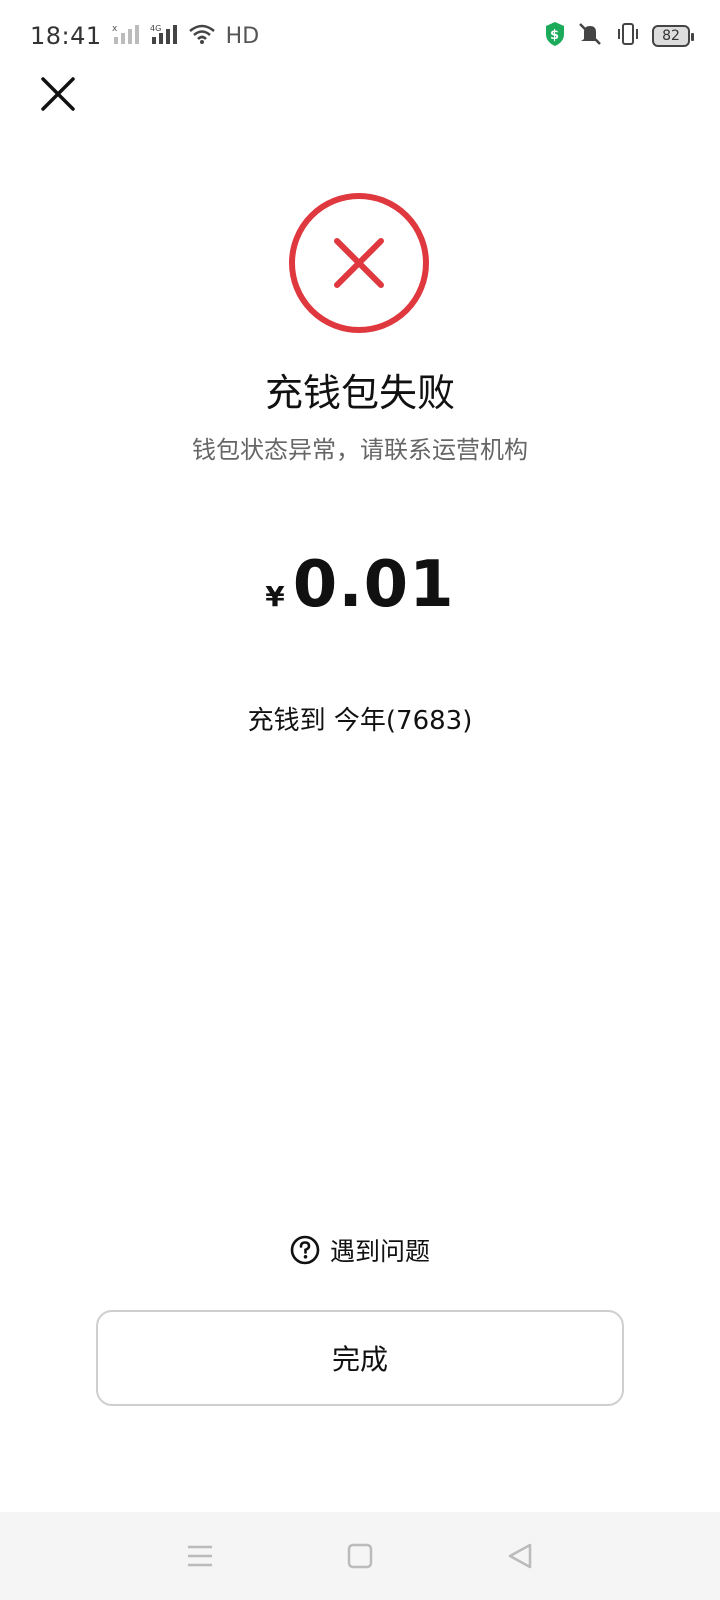 This screenshot has width=720, height=1600. I want to click on svg-text: x, so click(115, 29).